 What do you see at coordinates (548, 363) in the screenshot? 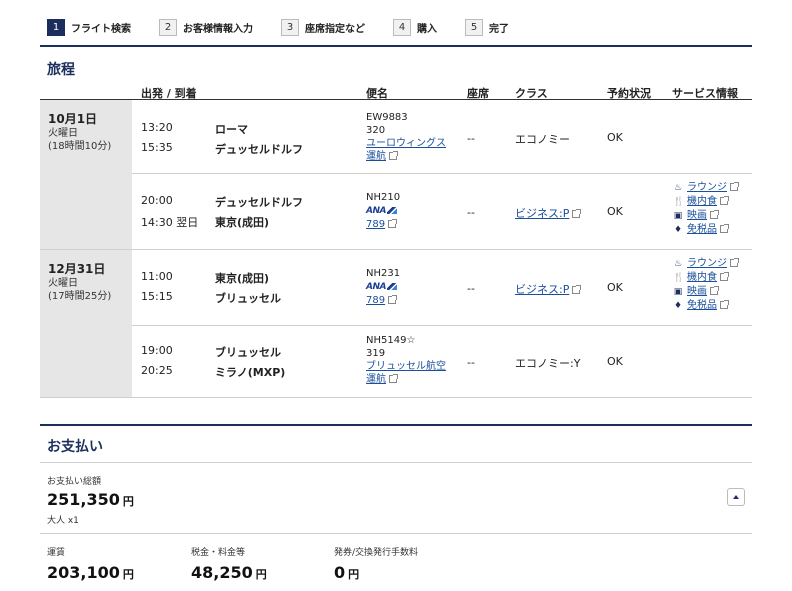
I see `cabin-class: エコノミー:Y` at bounding box center [548, 363].